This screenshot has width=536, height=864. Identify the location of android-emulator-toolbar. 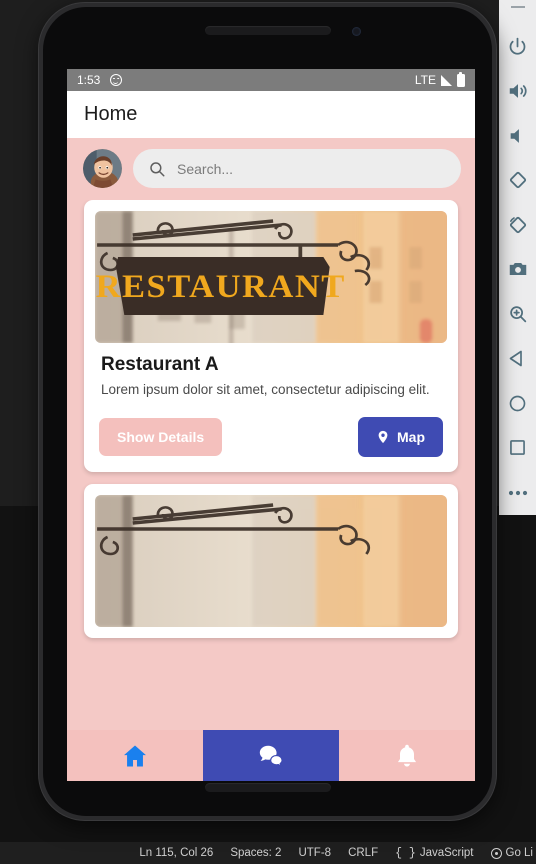
(517, 257).